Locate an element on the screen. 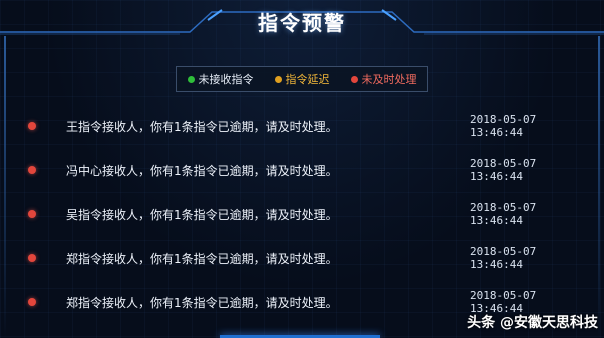  legend-label: 未接收指令 is located at coordinates (226, 79).